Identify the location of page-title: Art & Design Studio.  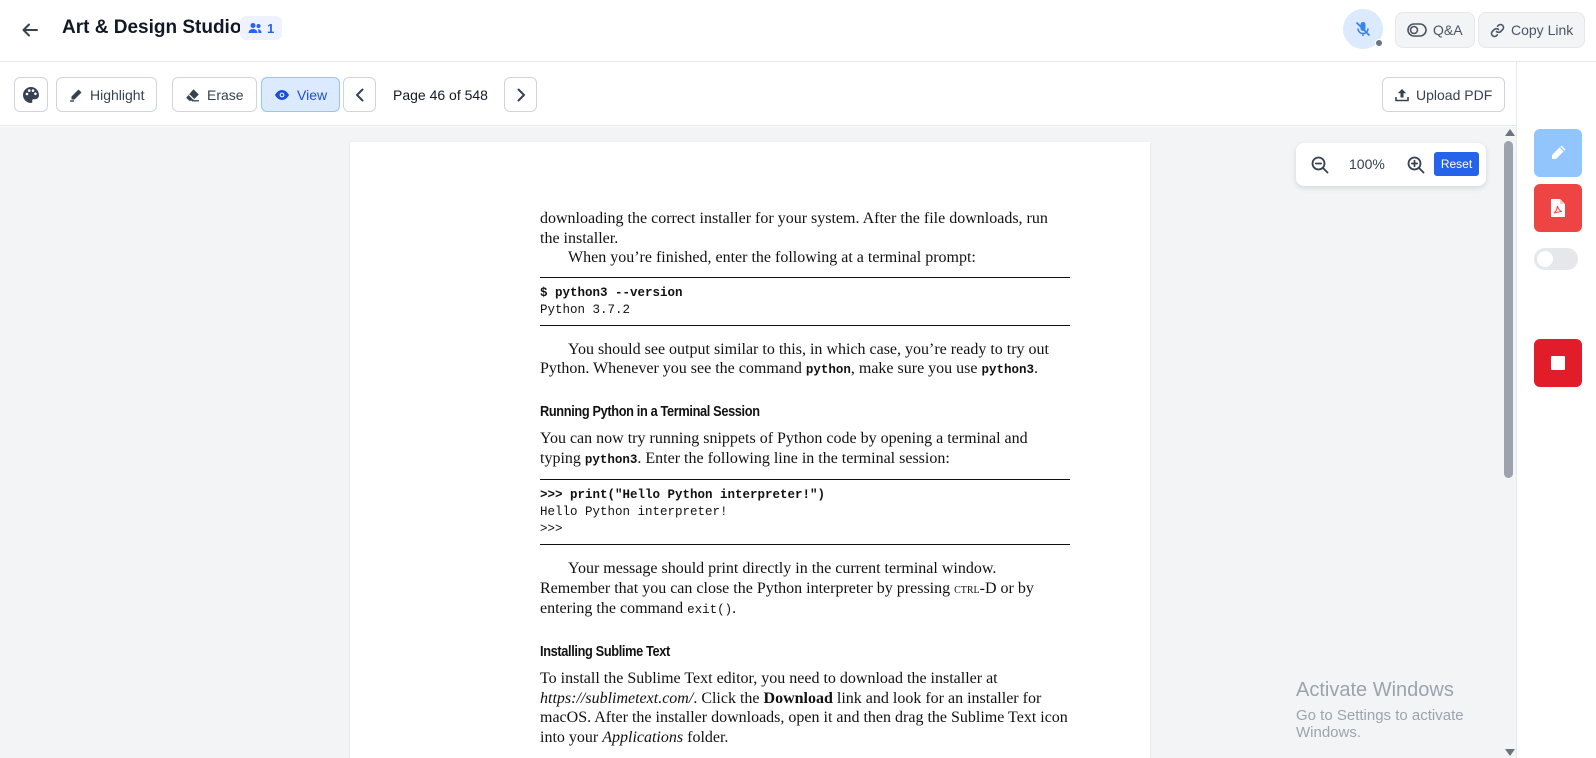
(152, 27).